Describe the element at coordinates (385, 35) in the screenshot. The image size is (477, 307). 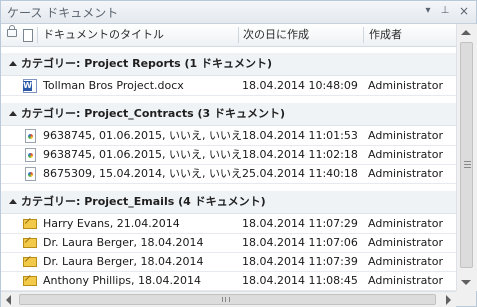
I see `column-header-author: 作成者` at that location.